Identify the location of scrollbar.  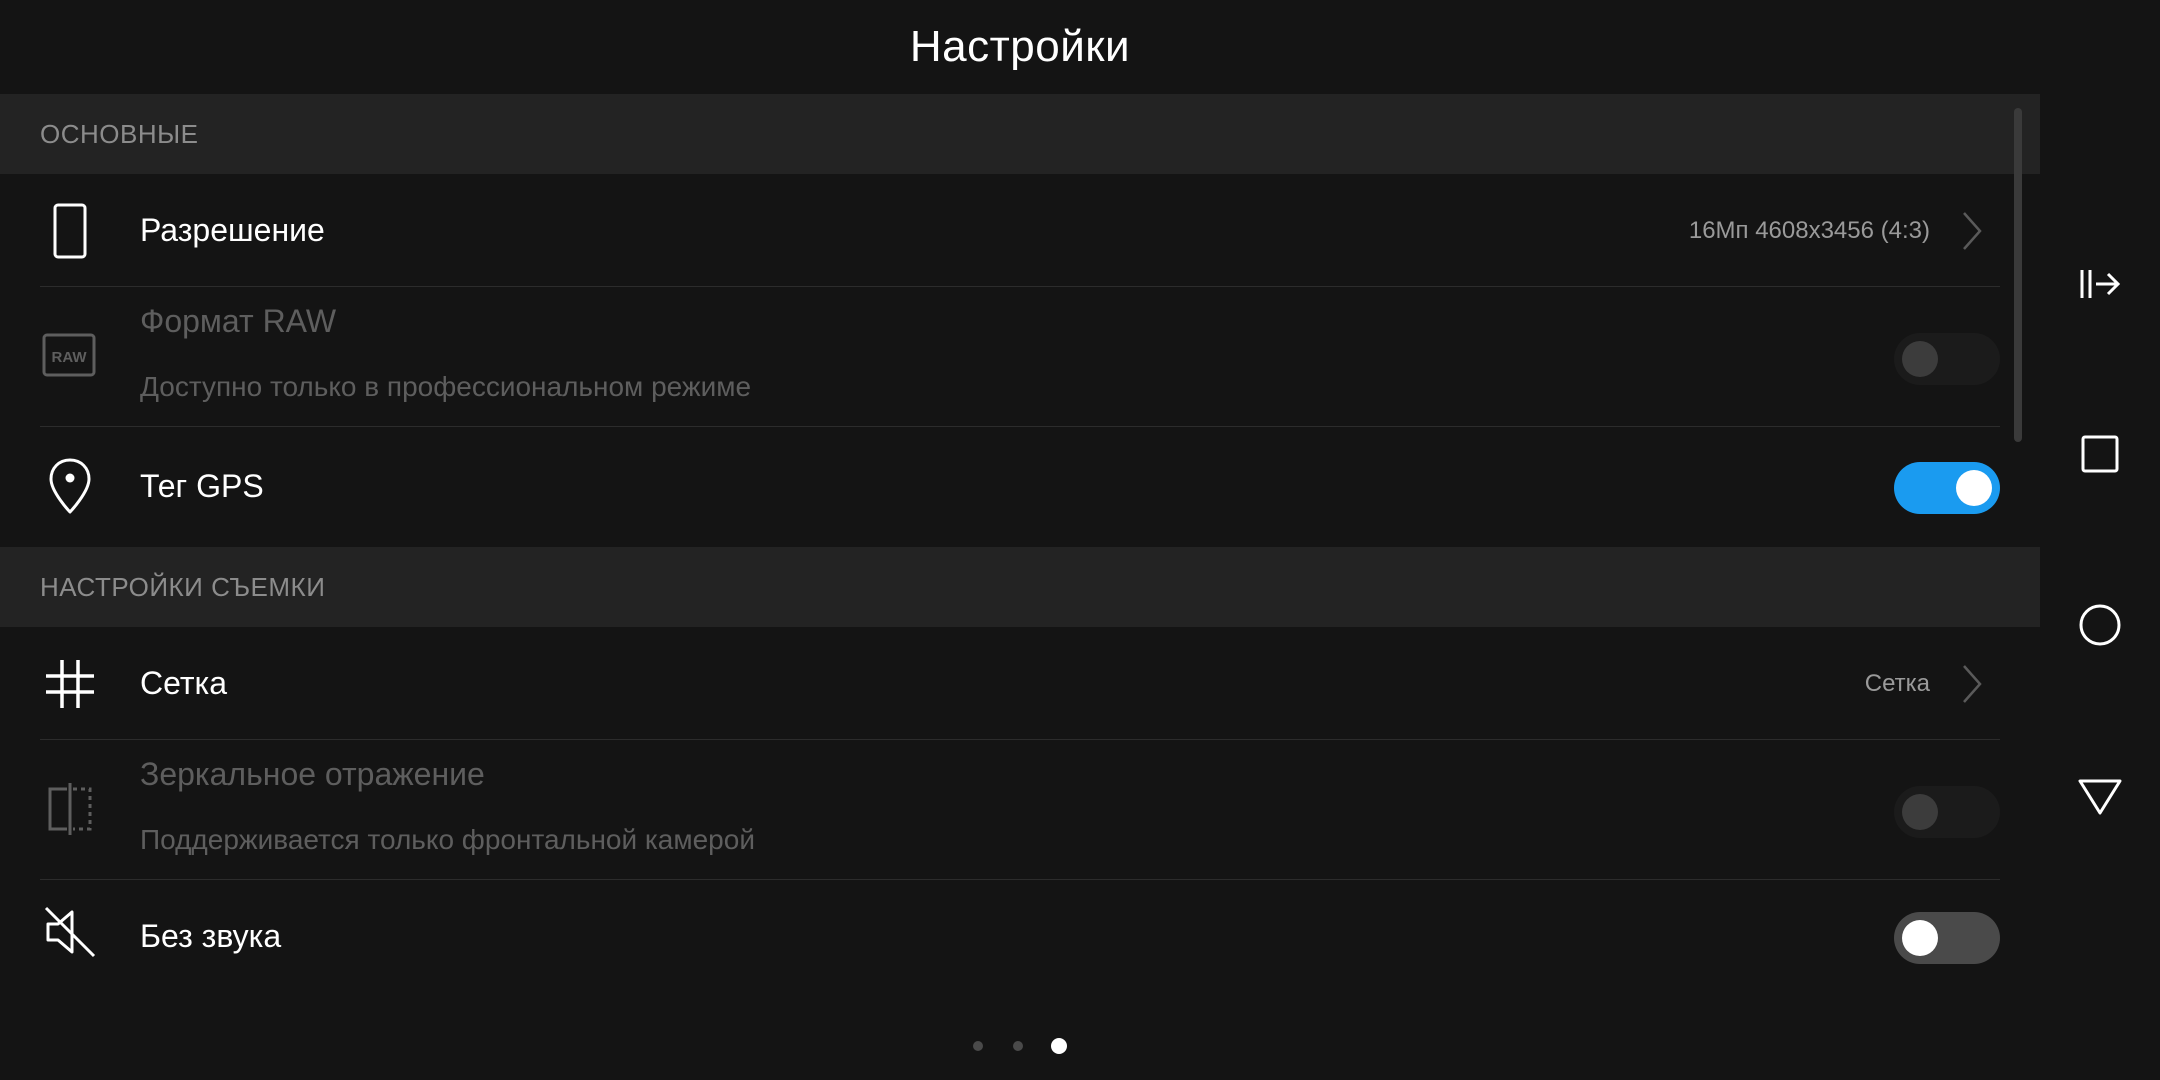
(2018, 275).